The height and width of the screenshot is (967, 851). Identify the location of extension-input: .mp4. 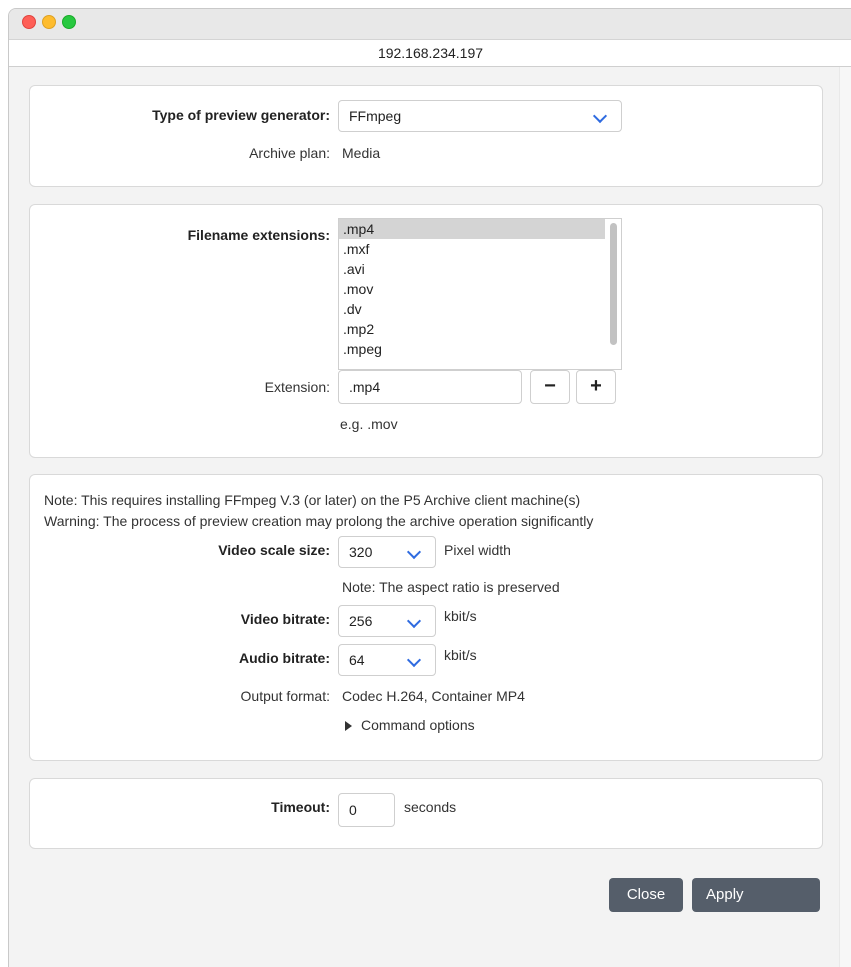
(430, 387).